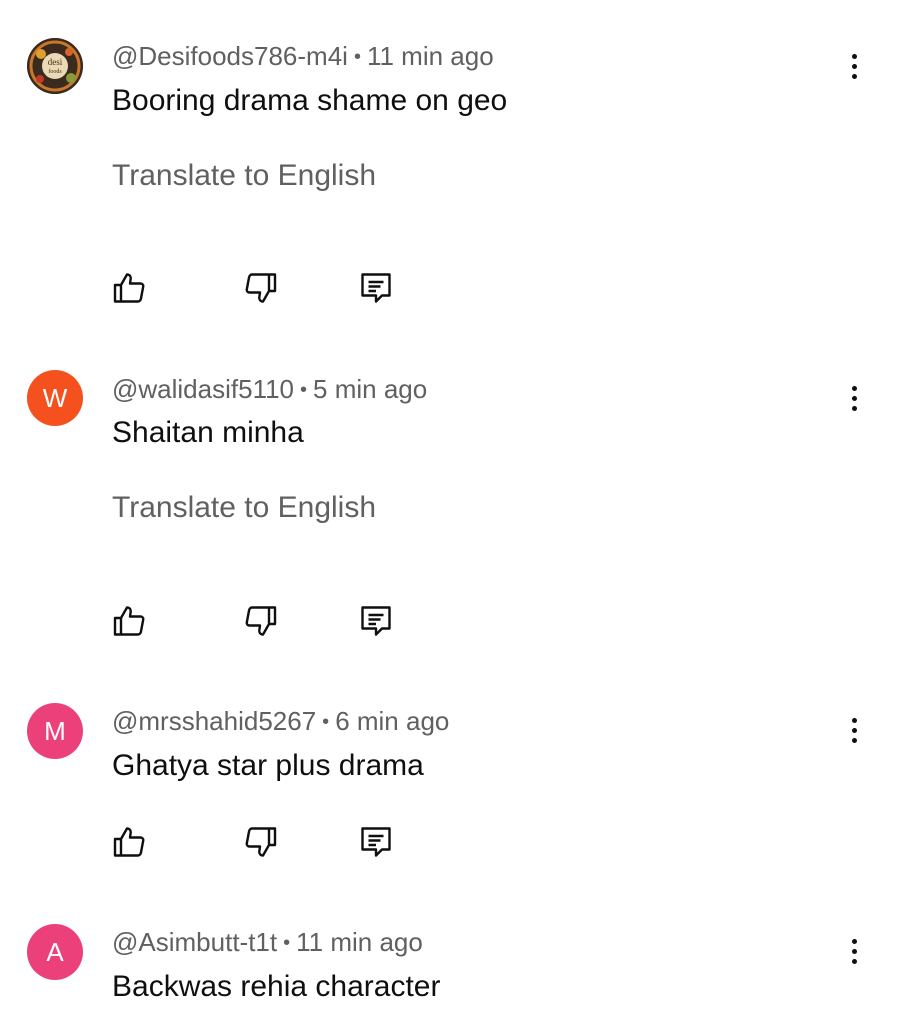  What do you see at coordinates (55, 952) in the screenshot?
I see `avatar: A` at bounding box center [55, 952].